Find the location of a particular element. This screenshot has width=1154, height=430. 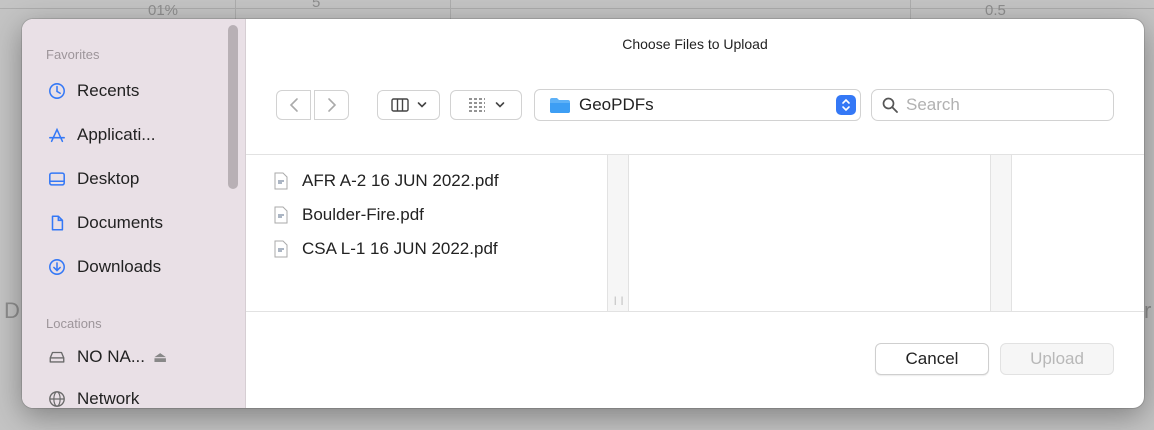

folder-icon is located at coordinates (560, 105).